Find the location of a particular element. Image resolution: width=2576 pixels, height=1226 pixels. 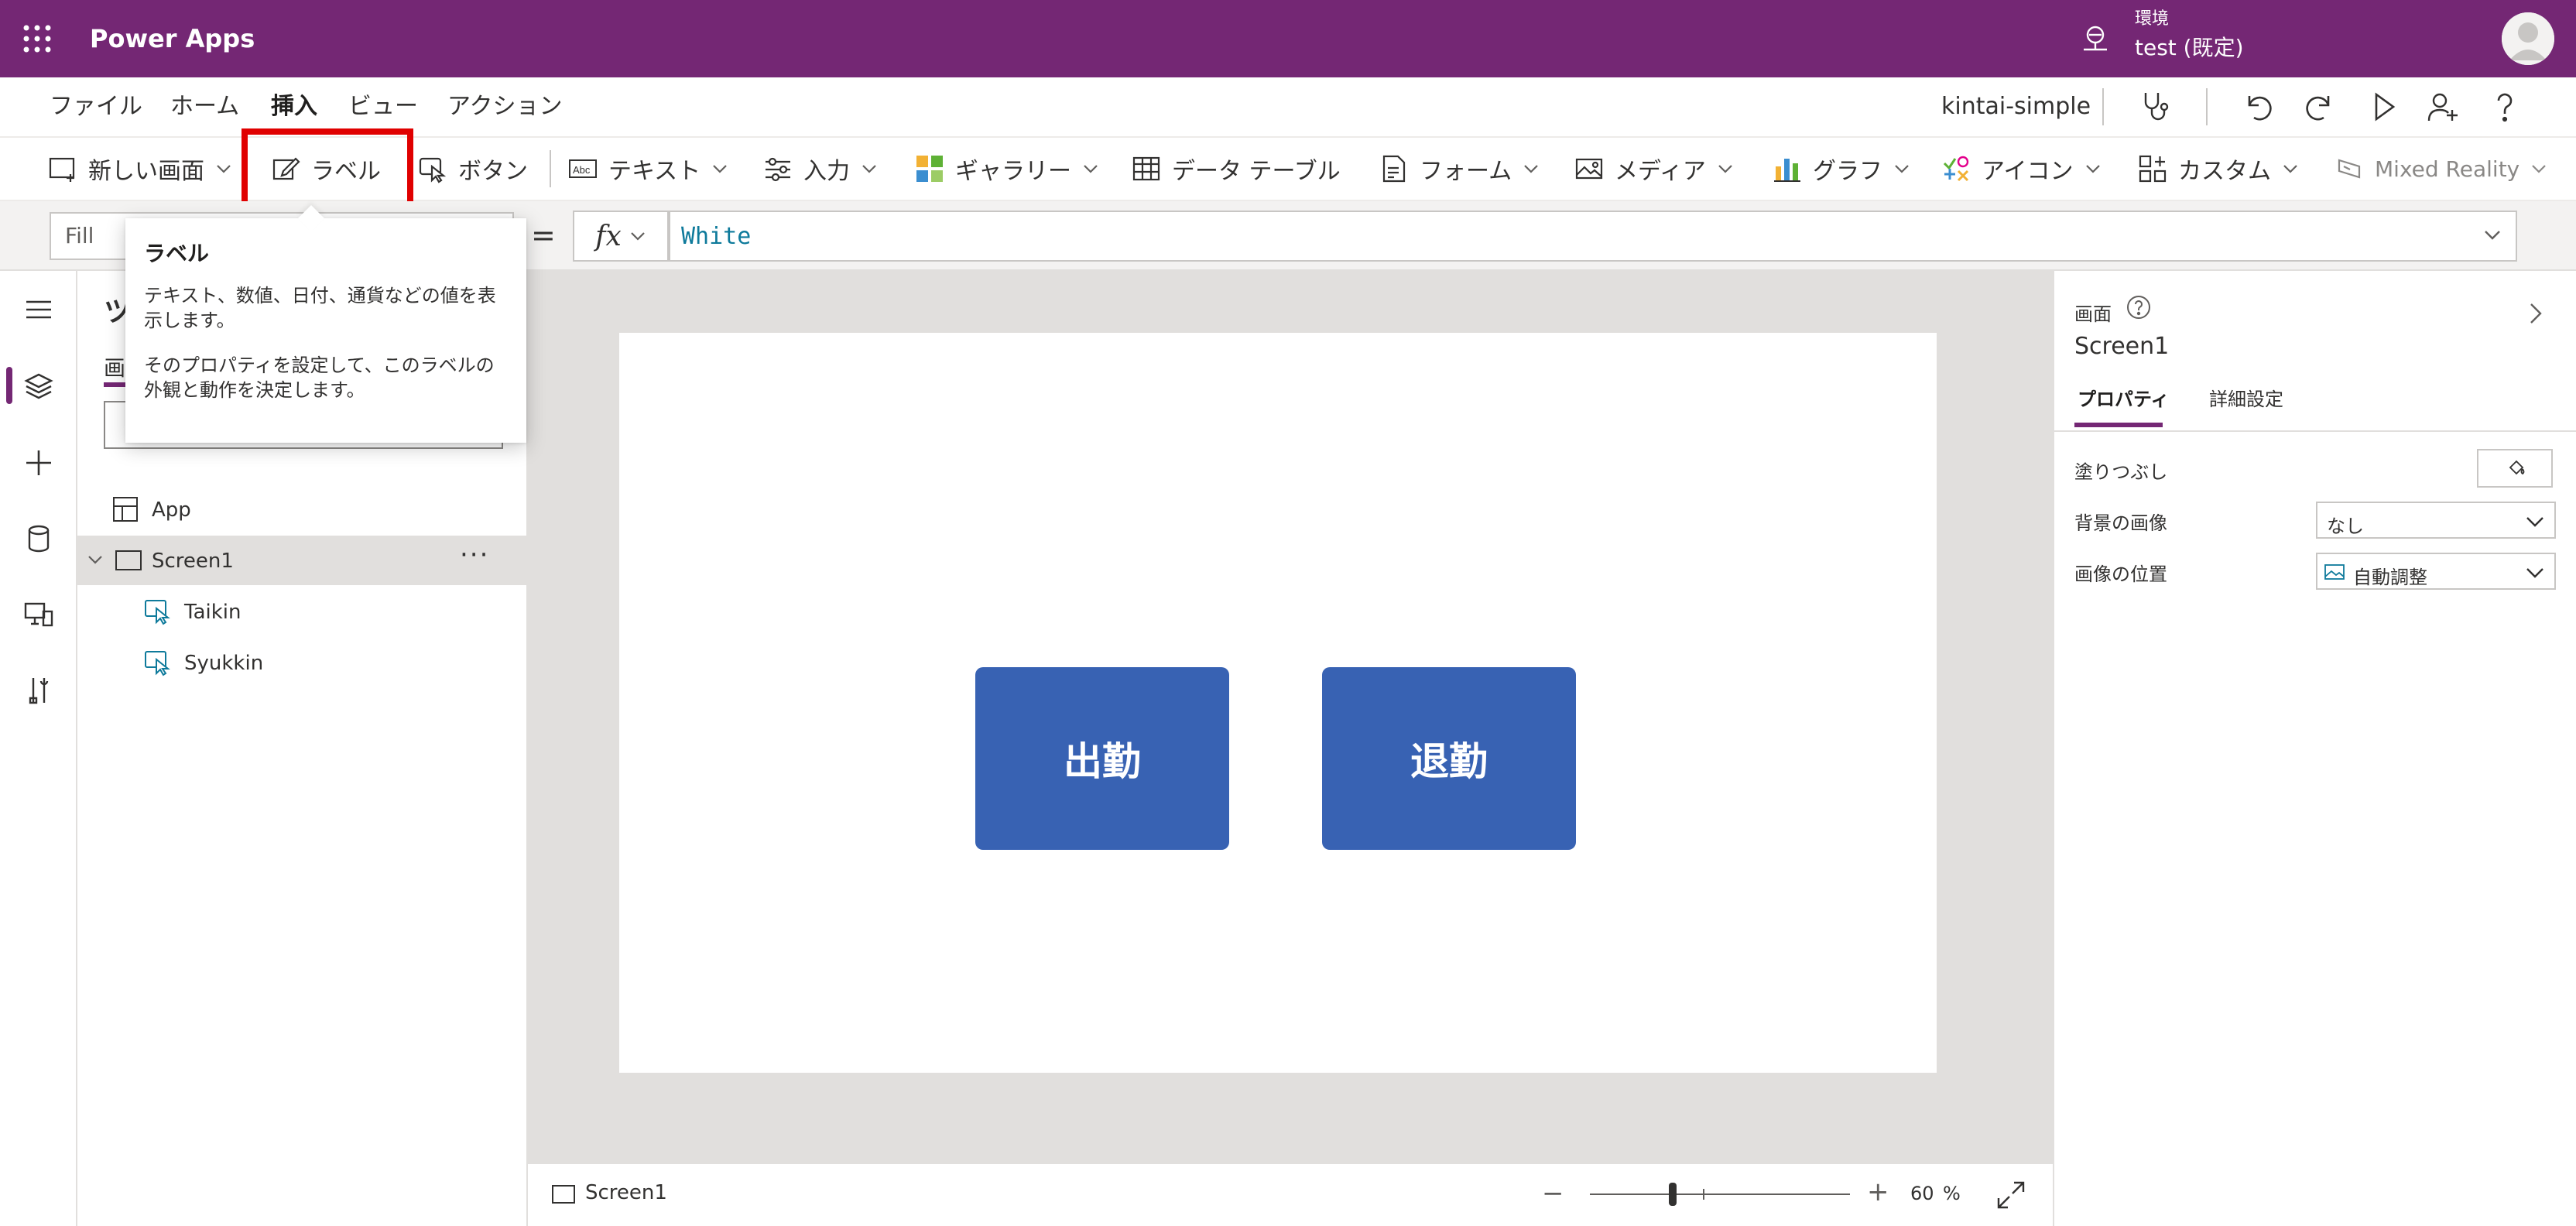

text-button-text: テキスト is located at coordinates (654, 172).